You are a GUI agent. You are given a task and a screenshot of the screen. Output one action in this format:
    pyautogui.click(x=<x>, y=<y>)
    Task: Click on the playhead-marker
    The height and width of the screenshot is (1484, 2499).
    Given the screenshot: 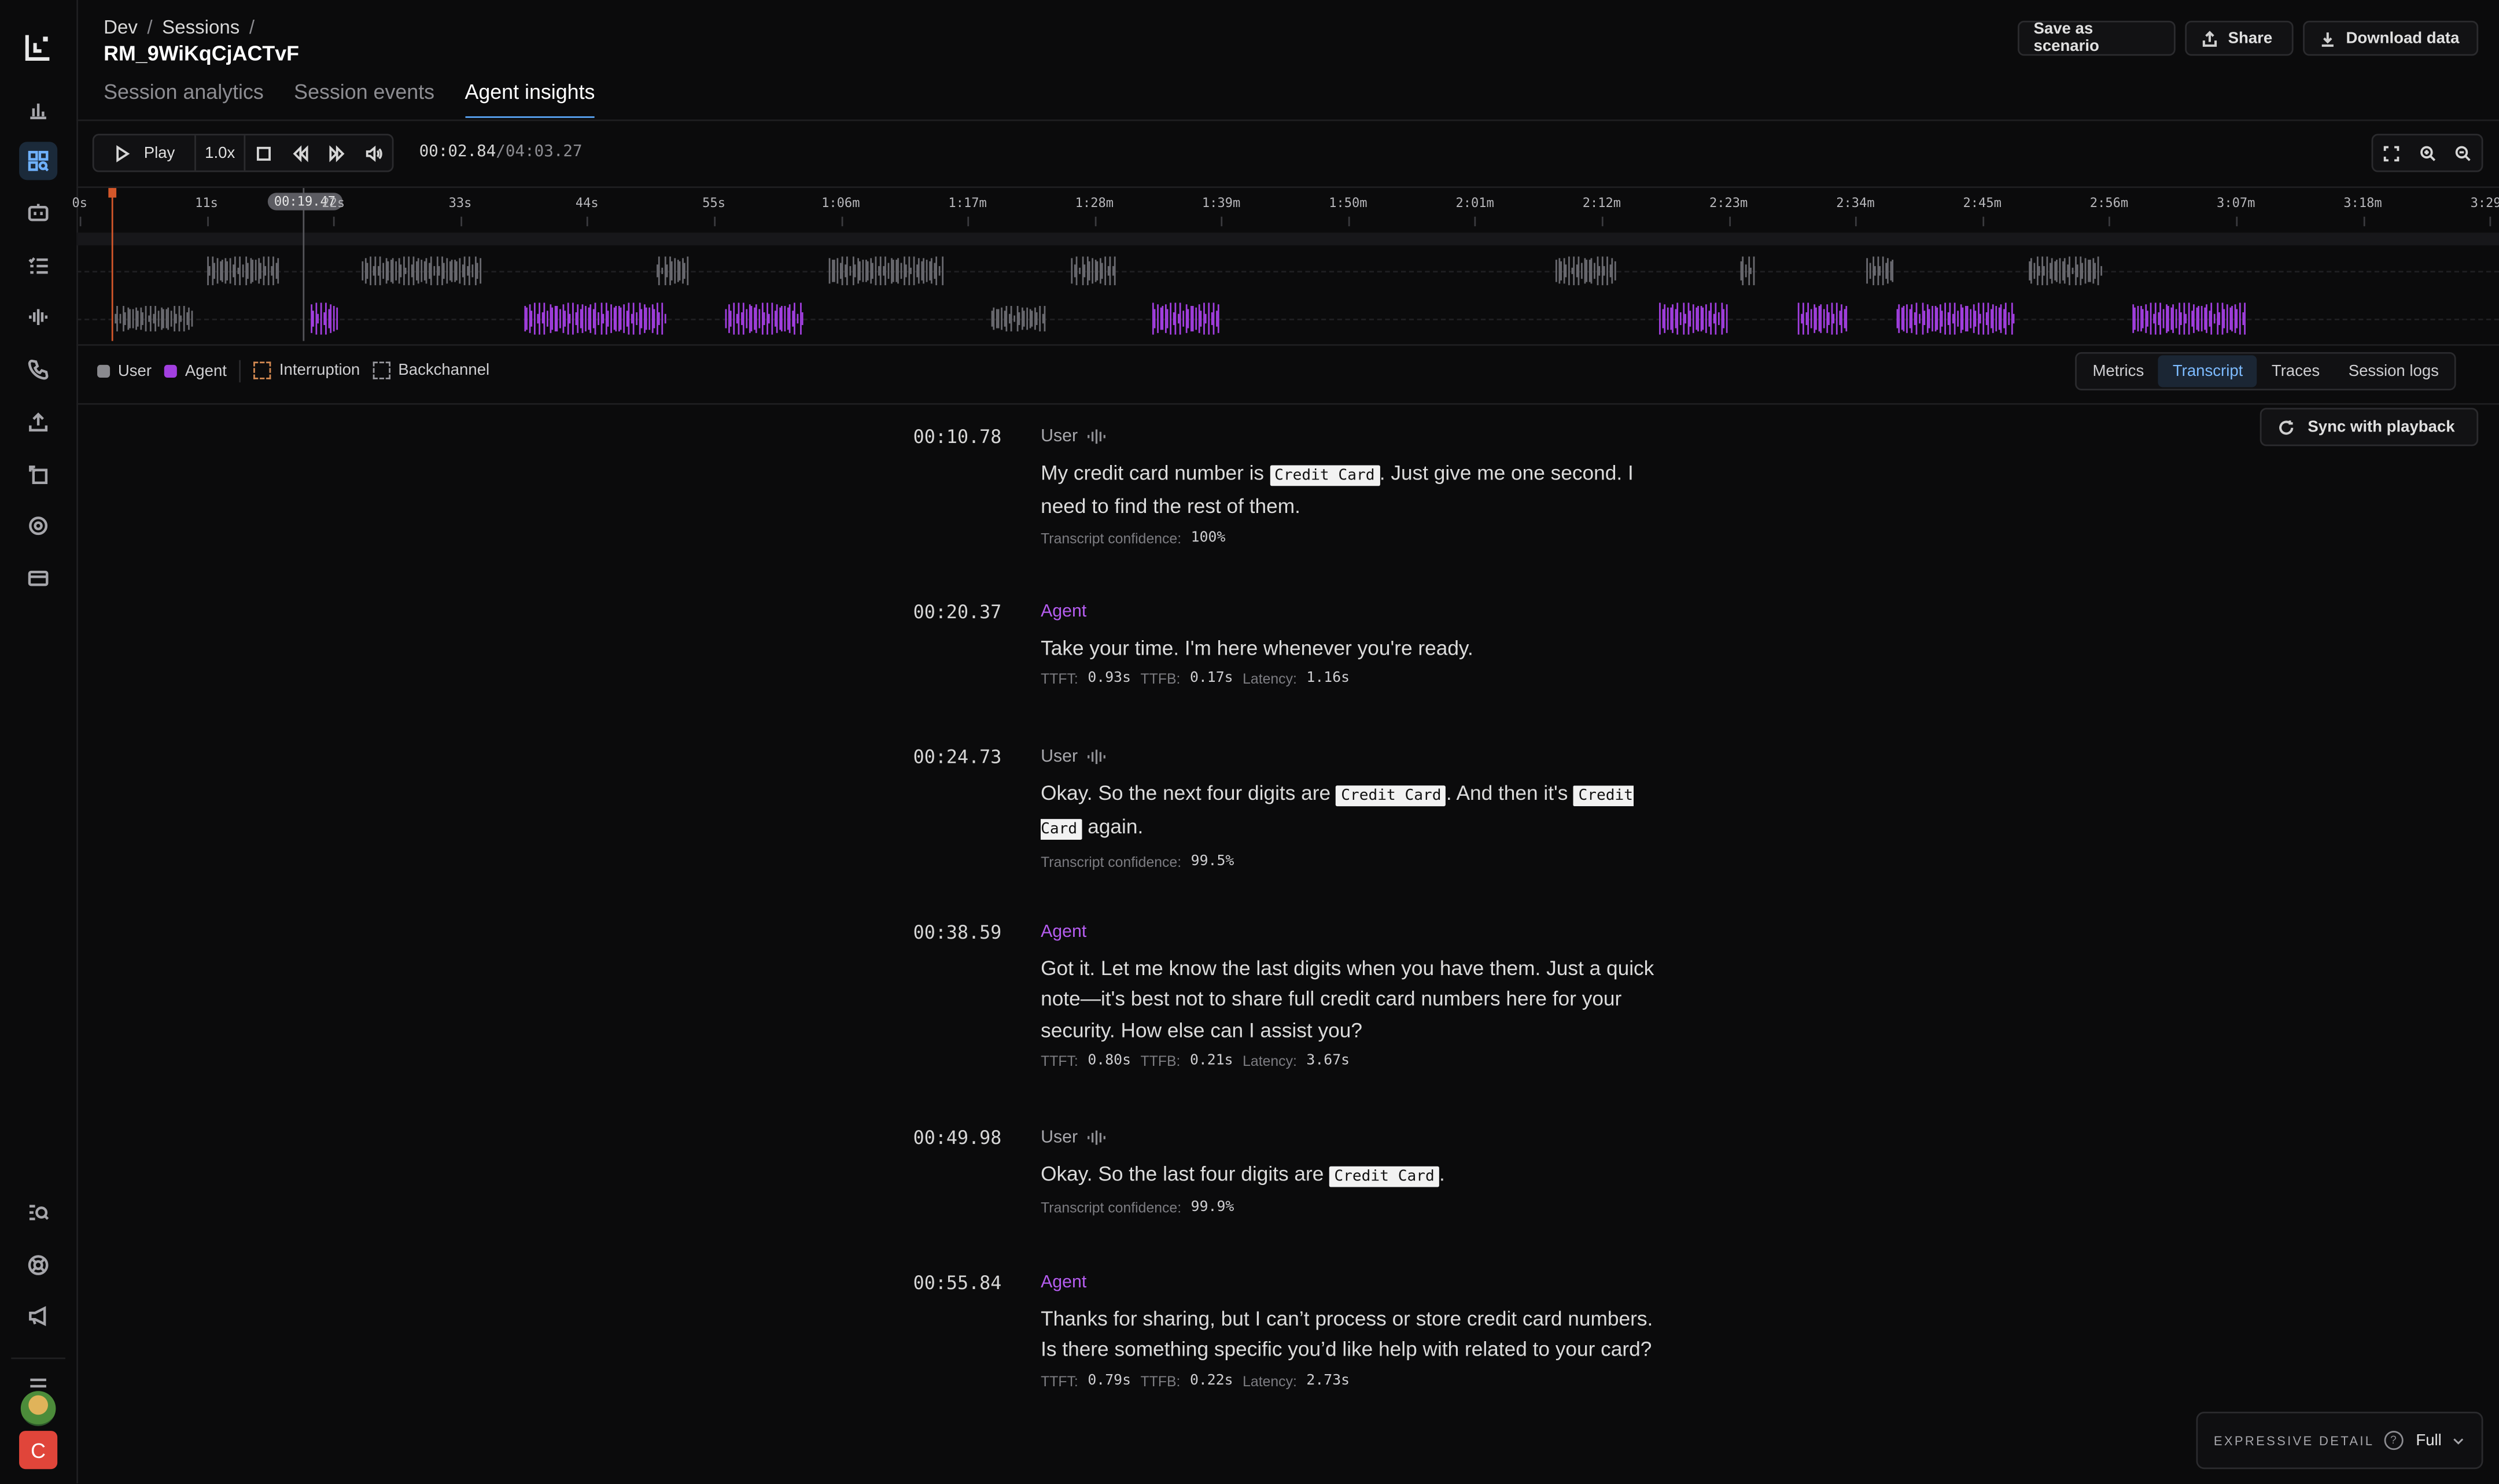 What is the action you would take?
    pyautogui.click(x=113, y=265)
    